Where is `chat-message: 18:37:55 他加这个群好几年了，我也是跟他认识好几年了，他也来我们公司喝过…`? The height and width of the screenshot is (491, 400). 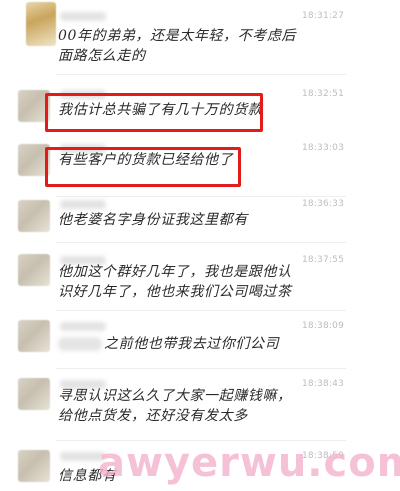 chat-message: 18:37:55 他加这个群好几年了，我也是跟他认识好几年了，他也来我们公司喝过… is located at coordinates (200, 283).